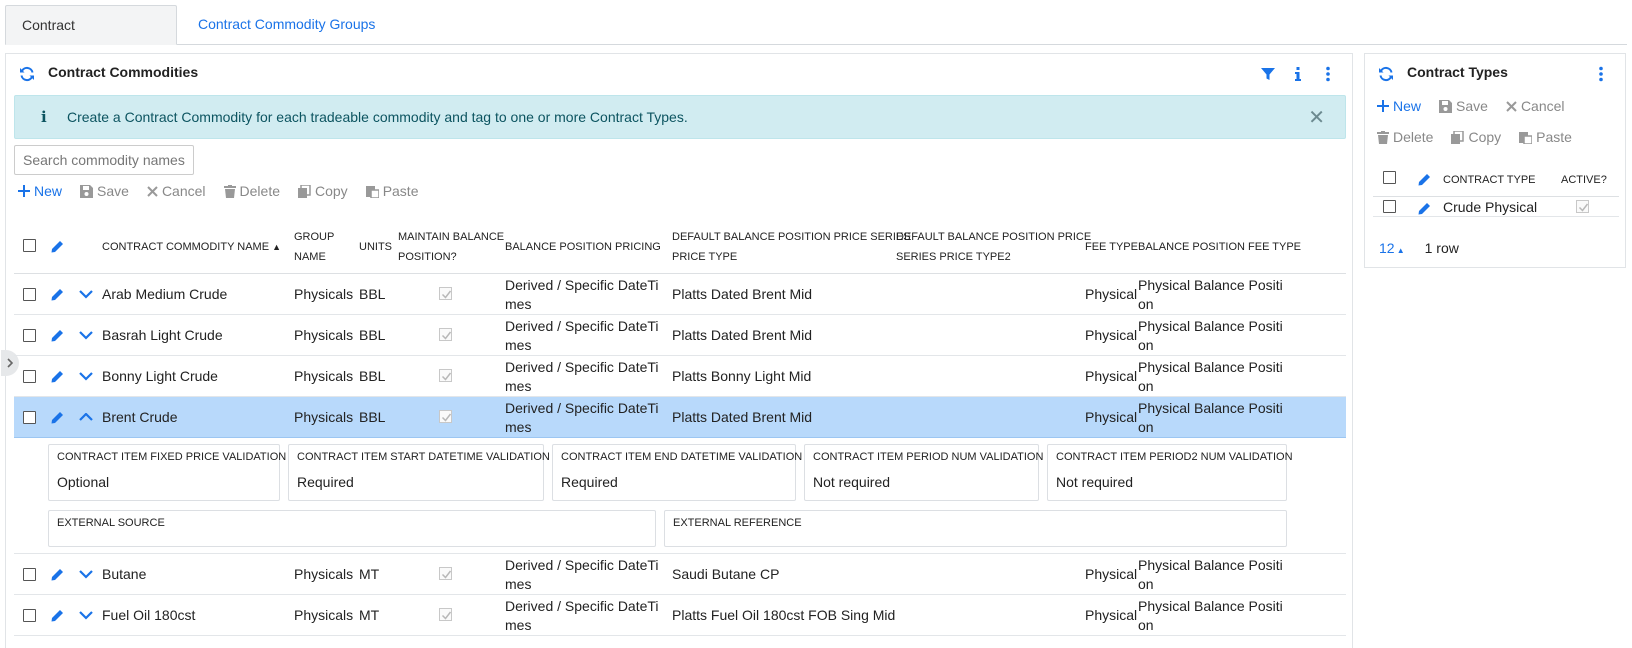  Describe the element at coordinates (304, 191) in the screenshot. I see `copy-icon` at that location.